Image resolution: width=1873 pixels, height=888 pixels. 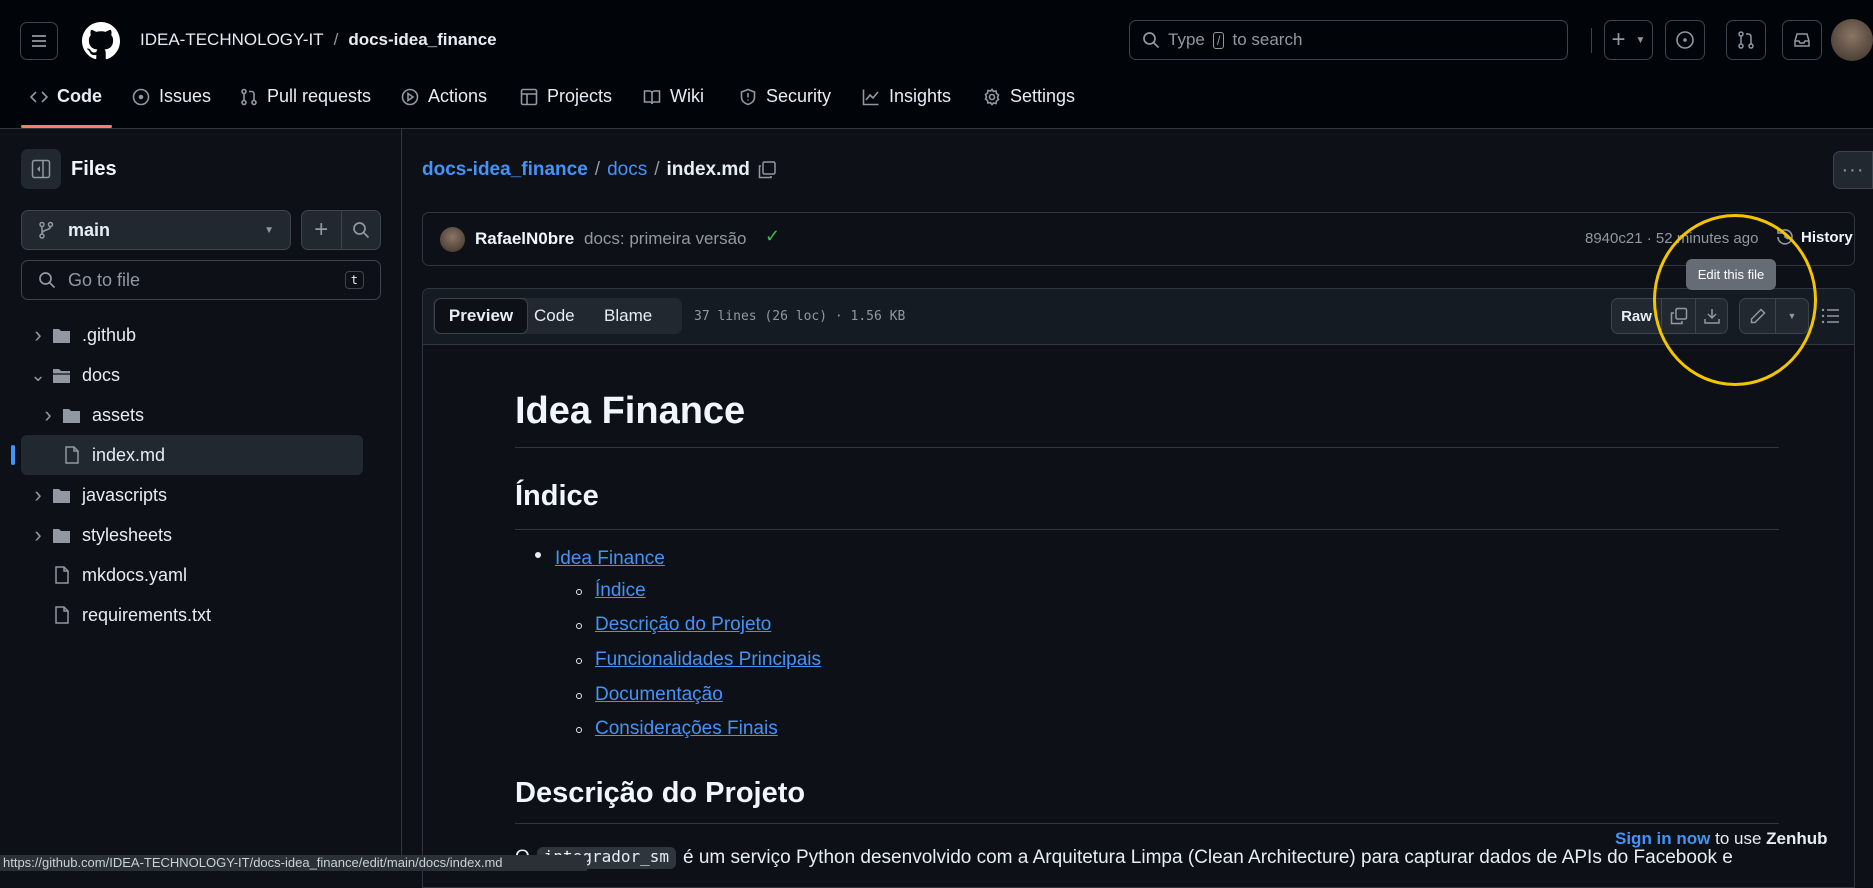 What do you see at coordinates (61, 376) in the screenshot?
I see `folder-open-icon` at bounding box center [61, 376].